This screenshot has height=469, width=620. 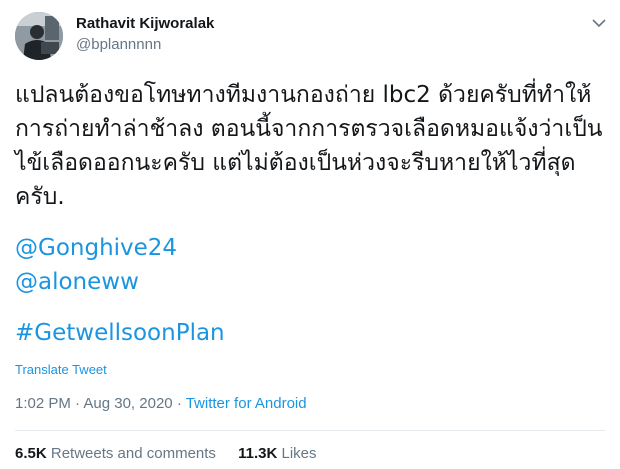 I want to click on tweet-date: Aug 30, 2020, so click(x=127, y=403).